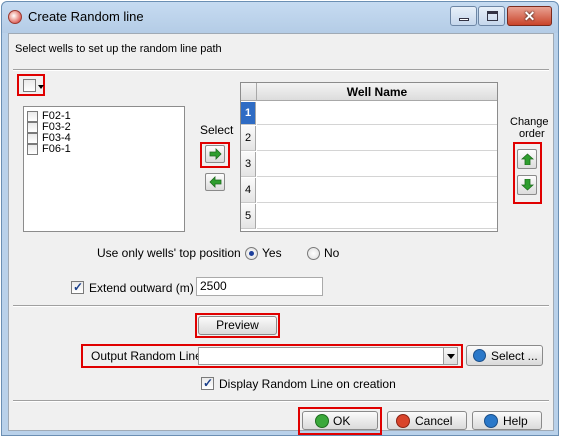  What do you see at coordinates (313, 253) in the screenshot?
I see `radio-no` at bounding box center [313, 253].